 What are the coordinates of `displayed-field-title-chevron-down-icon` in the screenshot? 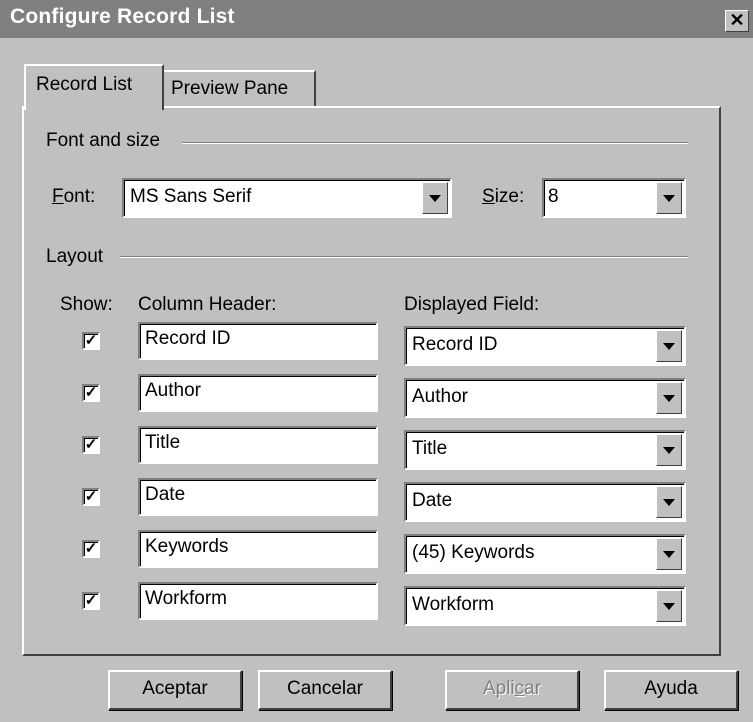 It's located at (669, 450).